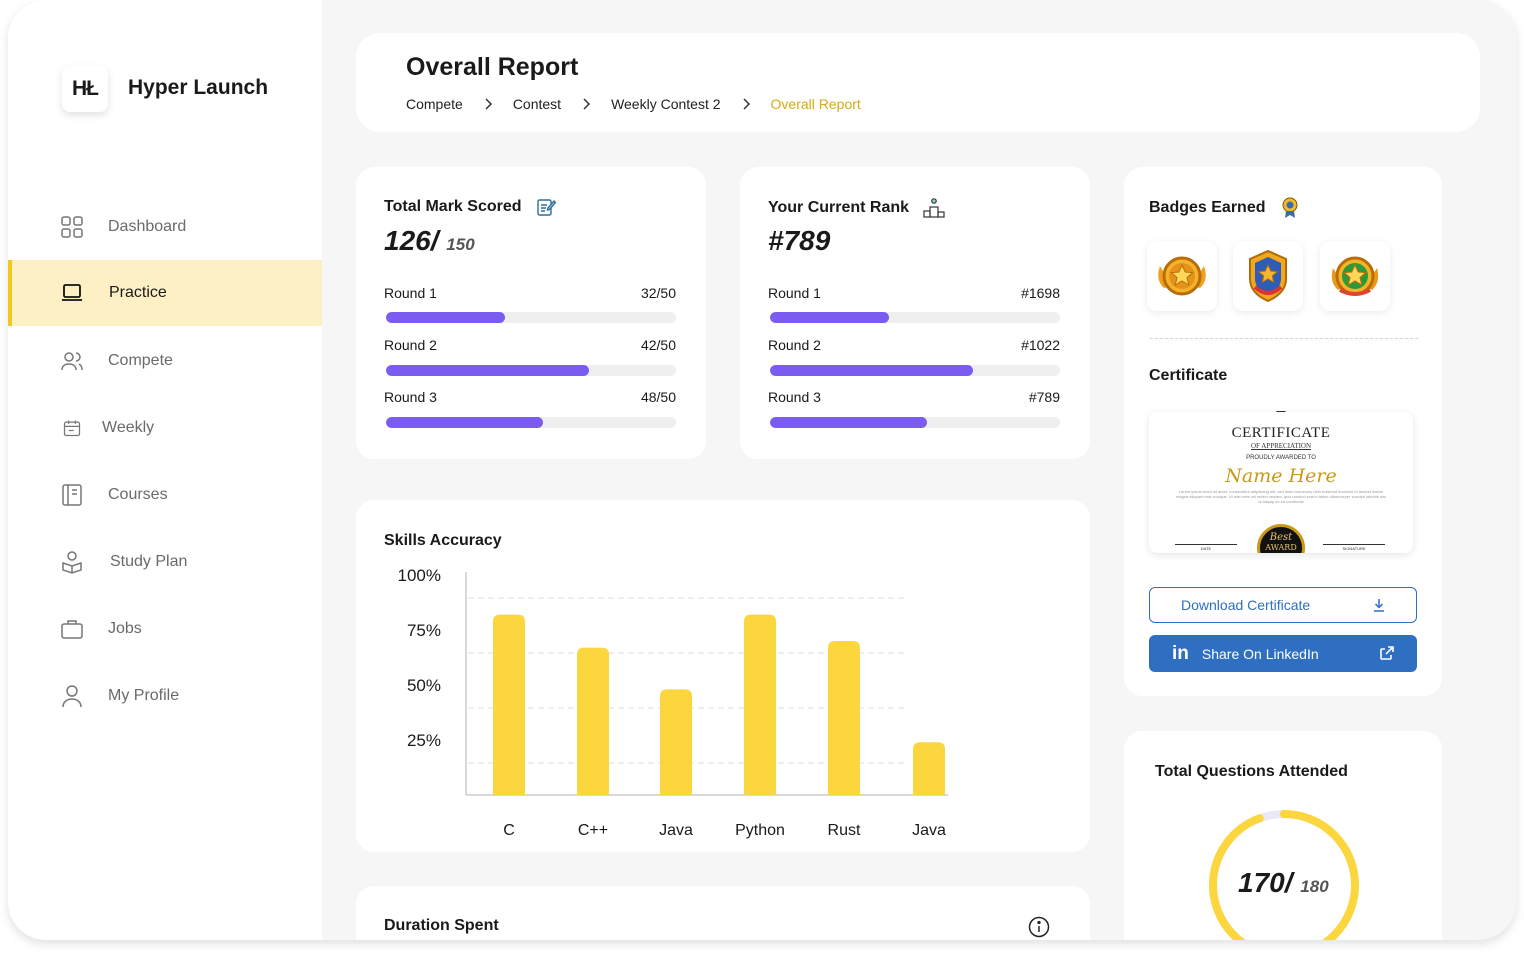  Describe the element at coordinates (72, 428) in the screenshot. I see `calendar-icon` at that location.